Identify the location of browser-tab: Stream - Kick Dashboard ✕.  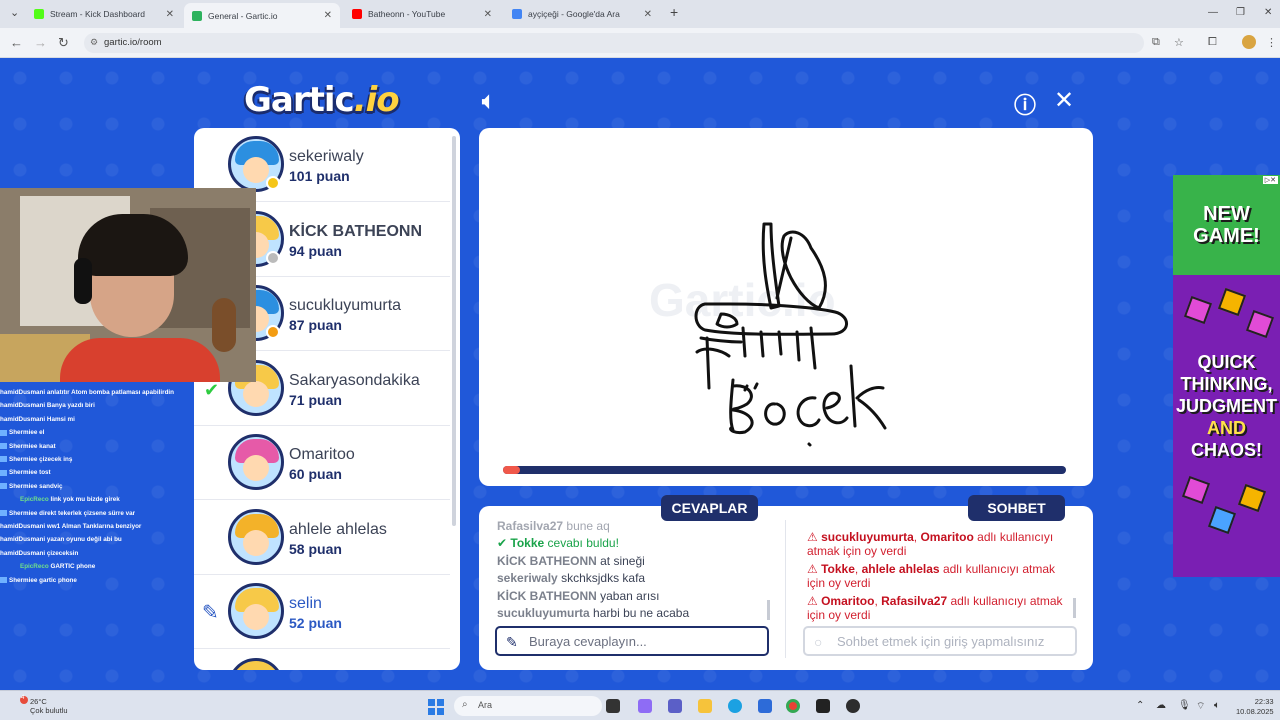
(104, 14).